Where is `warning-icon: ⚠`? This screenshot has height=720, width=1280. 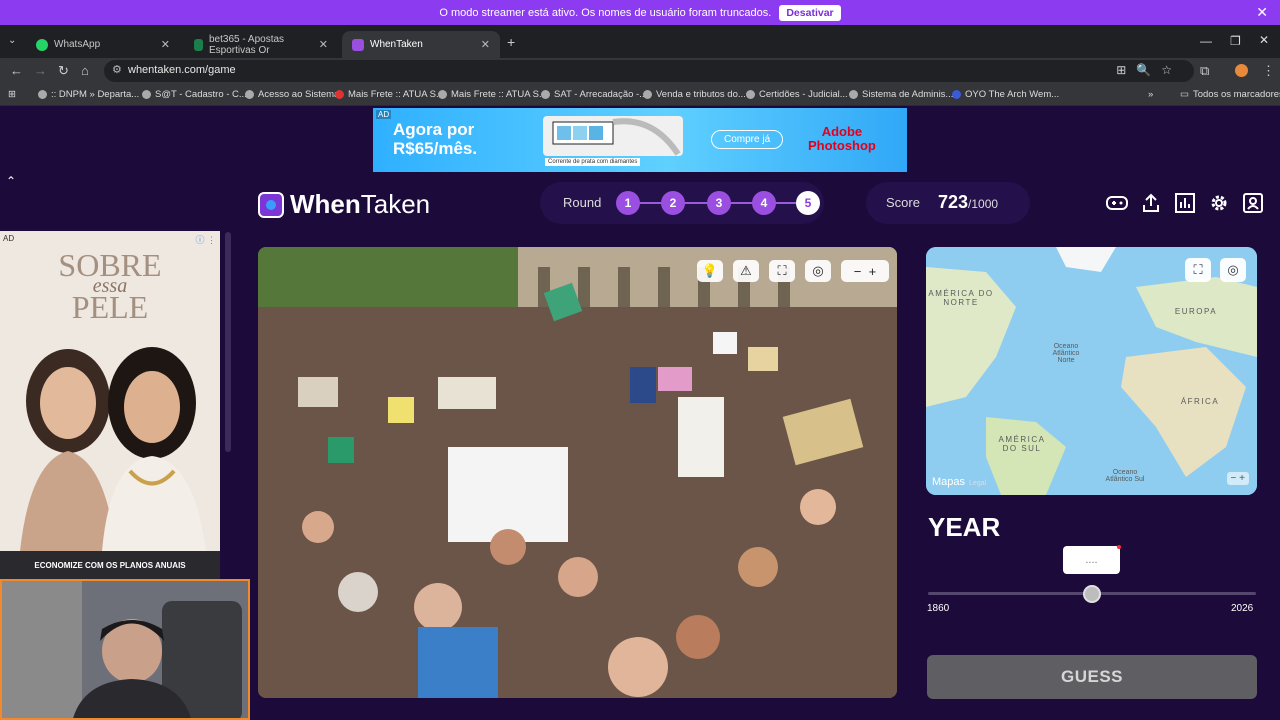
warning-icon: ⚠ is located at coordinates (746, 271).